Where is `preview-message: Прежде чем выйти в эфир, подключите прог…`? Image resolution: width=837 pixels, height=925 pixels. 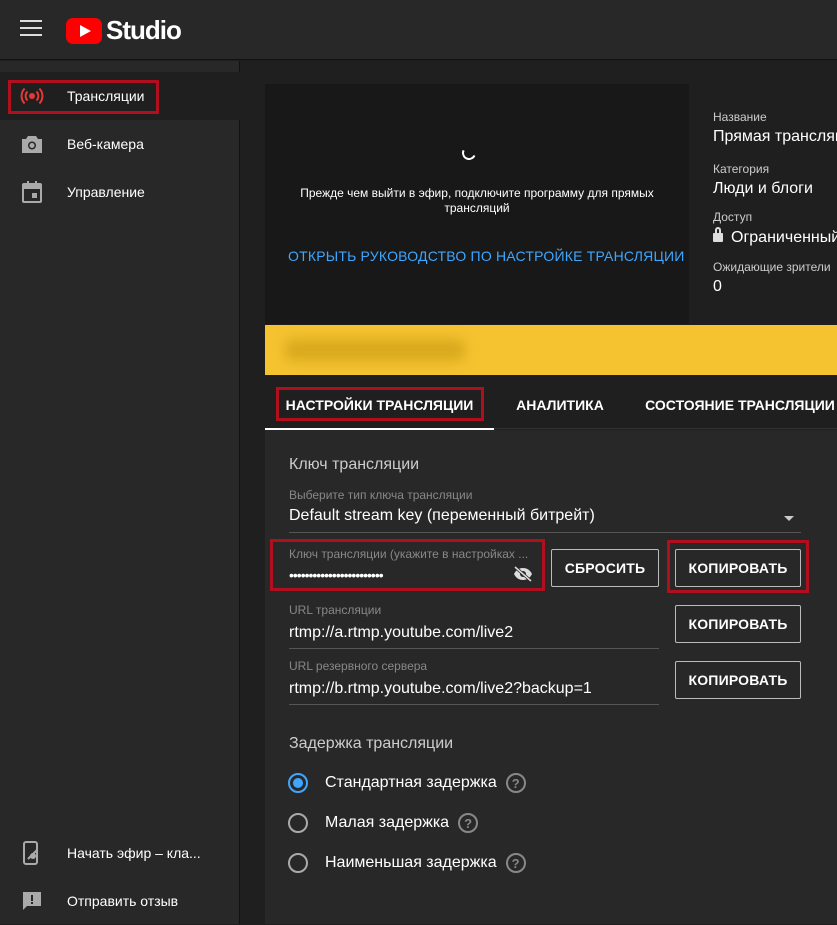
preview-message: Прежде чем выйти в эфир, подключите прог… is located at coordinates (477, 200).